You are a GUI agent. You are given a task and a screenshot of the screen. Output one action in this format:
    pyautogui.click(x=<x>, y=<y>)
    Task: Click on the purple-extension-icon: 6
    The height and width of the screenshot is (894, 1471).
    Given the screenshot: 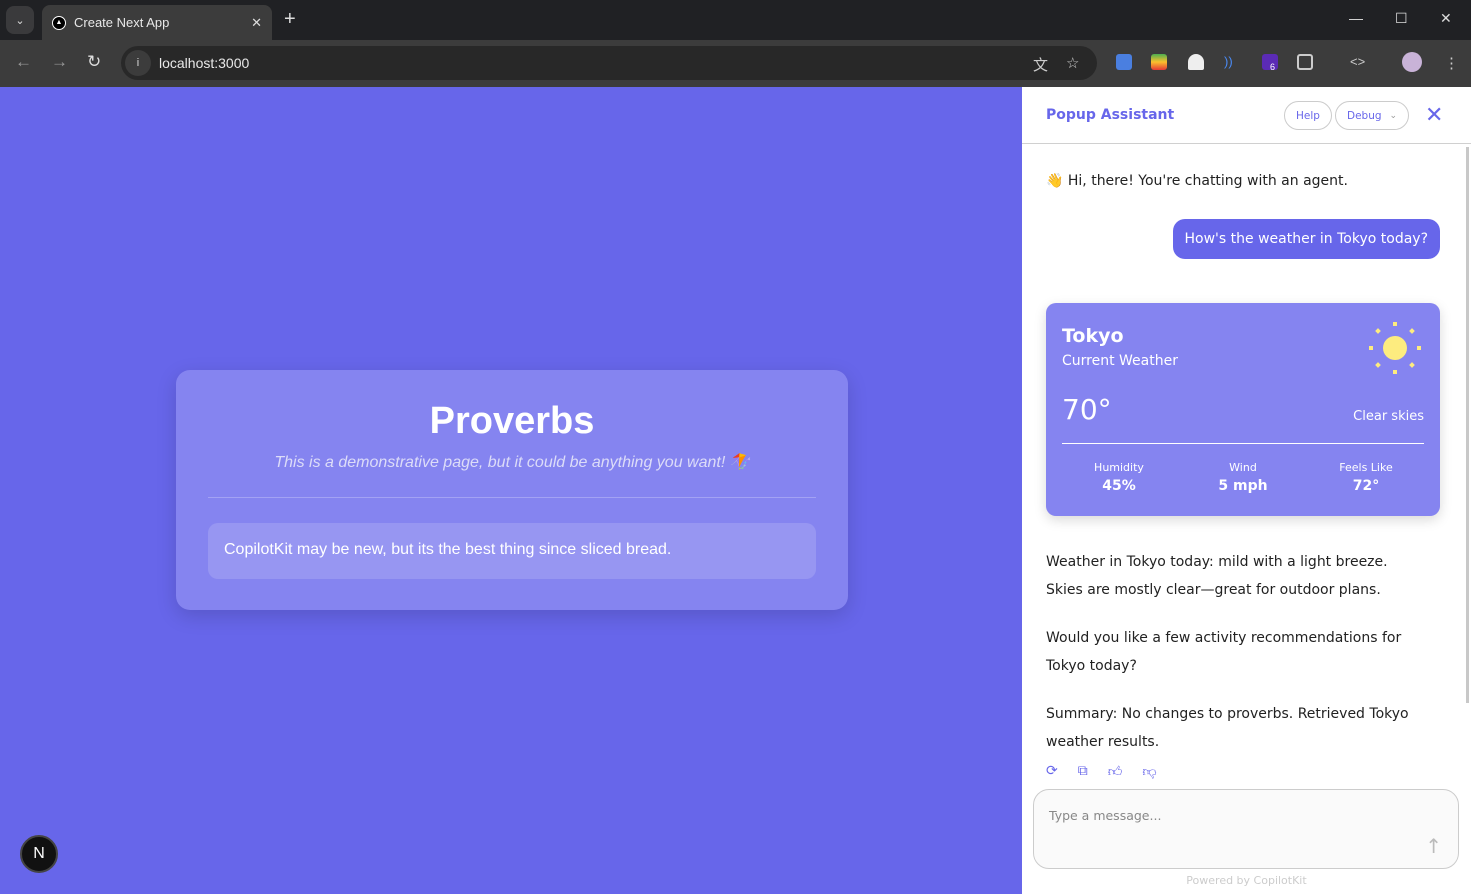 What is the action you would take?
    pyautogui.click(x=1270, y=63)
    